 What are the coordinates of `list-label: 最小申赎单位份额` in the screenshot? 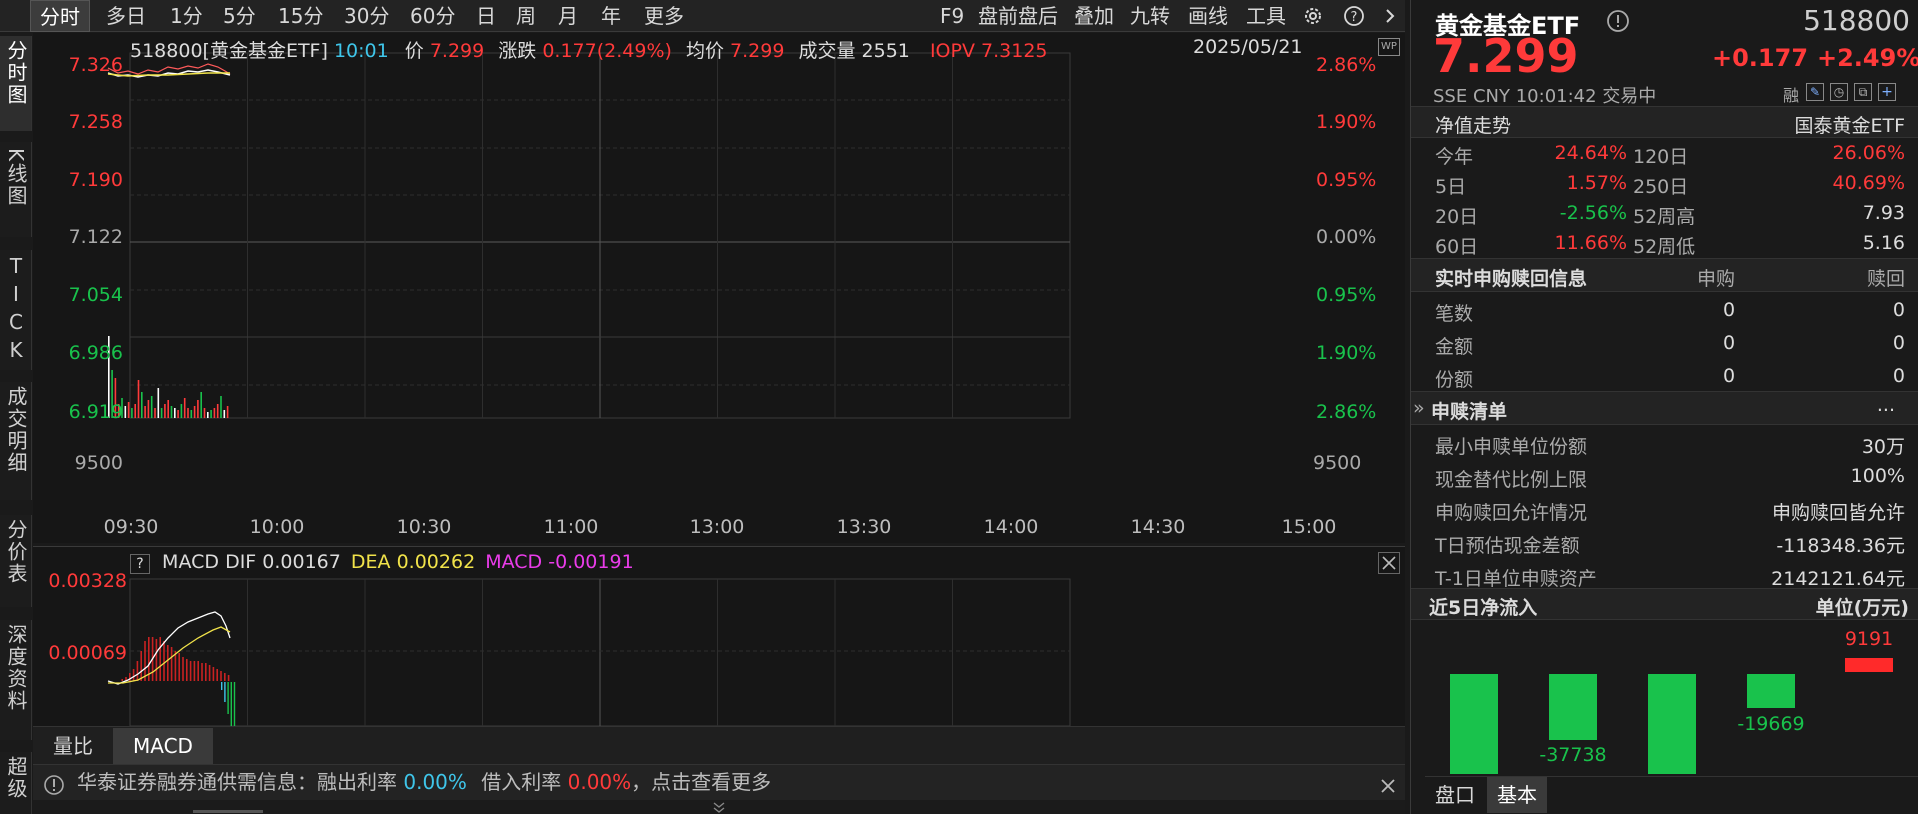 It's located at (1511, 447).